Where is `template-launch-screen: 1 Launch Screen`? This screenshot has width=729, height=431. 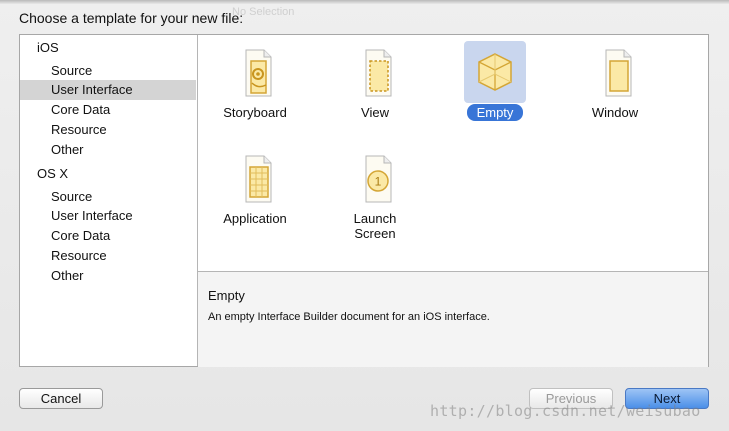
template-launch-screen: 1 Launch Screen is located at coordinates (378, 193).